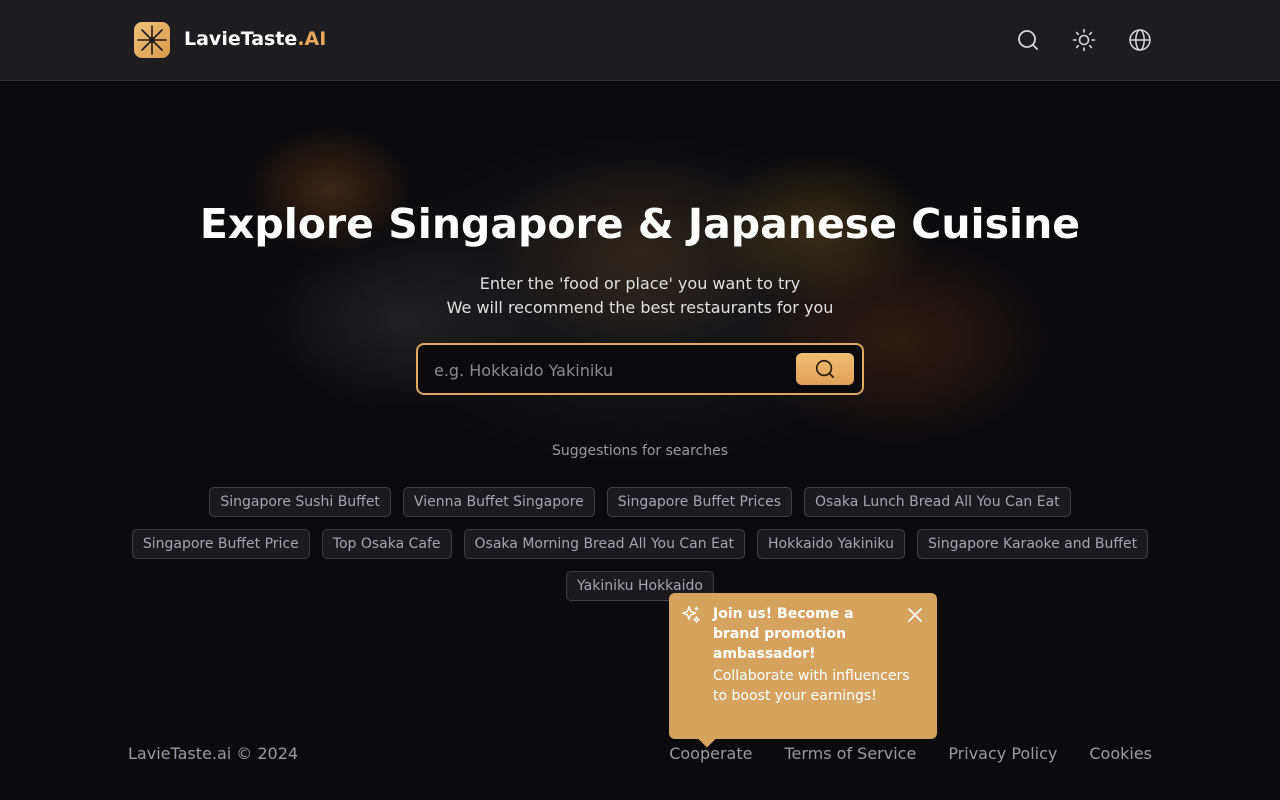 Image resolution: width=1280 pixels, height=800 pixels. Describe the element at coordinates (614, 370) in the screenshot. I see `search-input` at that location.